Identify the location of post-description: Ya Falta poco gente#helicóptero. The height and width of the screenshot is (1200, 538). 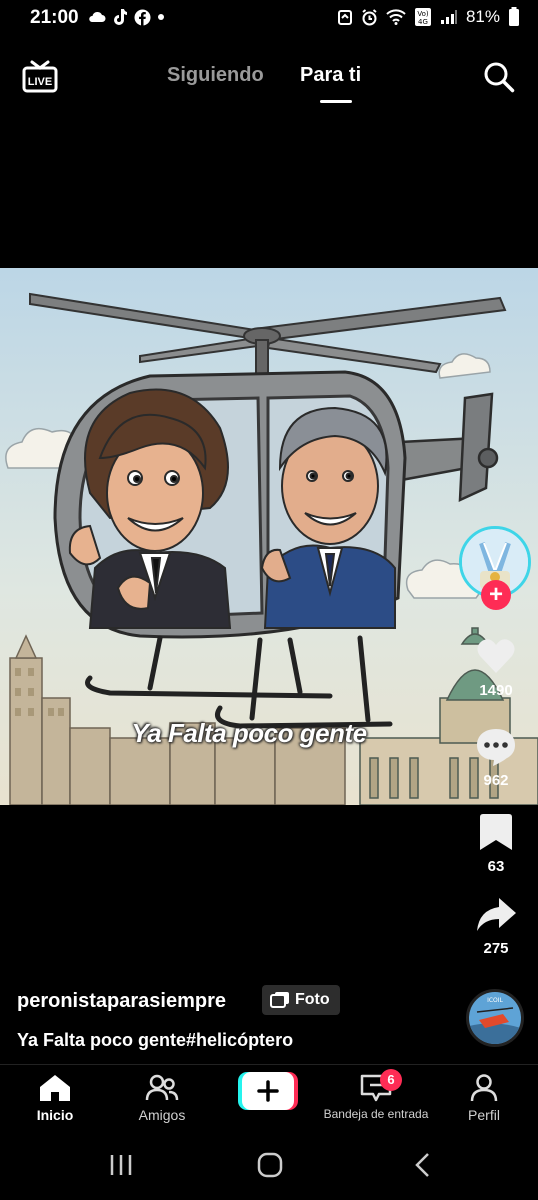
(155, 1040).